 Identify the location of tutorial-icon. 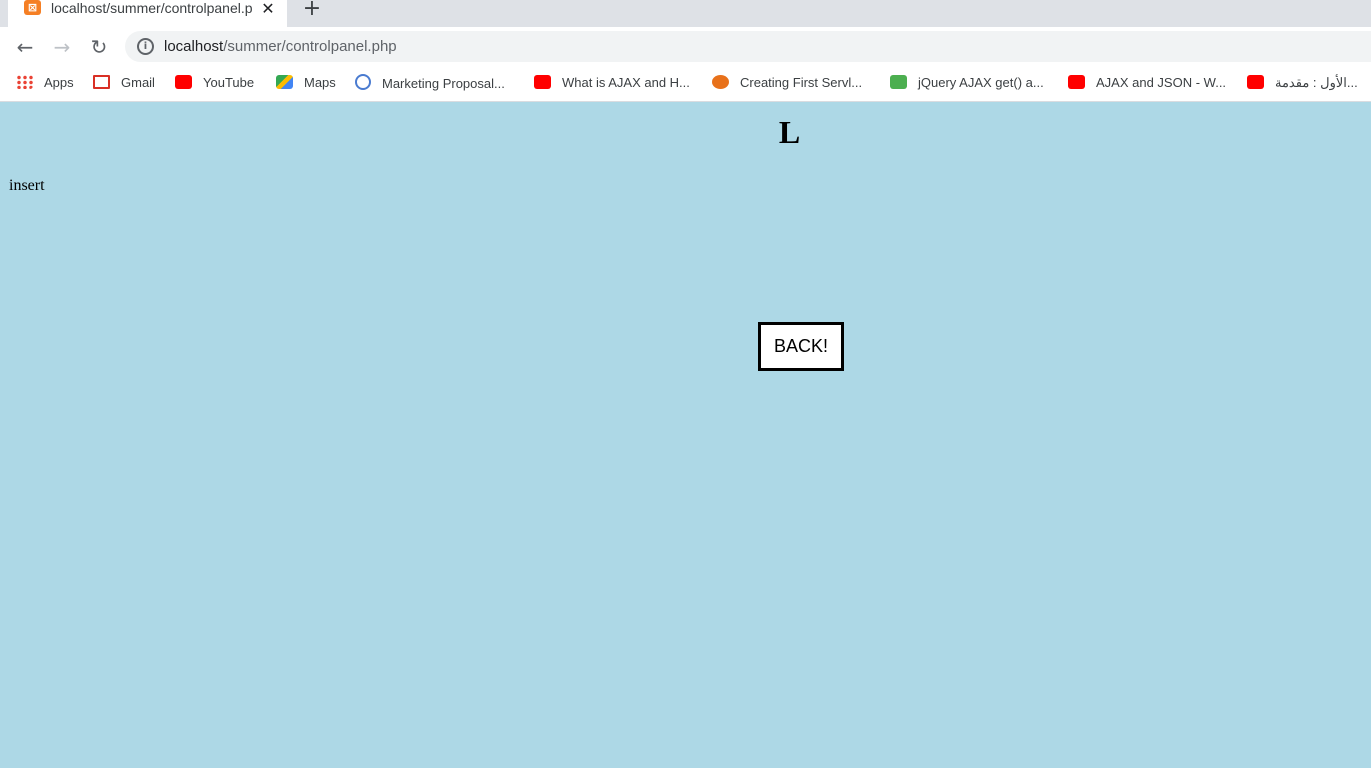
(720, 82).